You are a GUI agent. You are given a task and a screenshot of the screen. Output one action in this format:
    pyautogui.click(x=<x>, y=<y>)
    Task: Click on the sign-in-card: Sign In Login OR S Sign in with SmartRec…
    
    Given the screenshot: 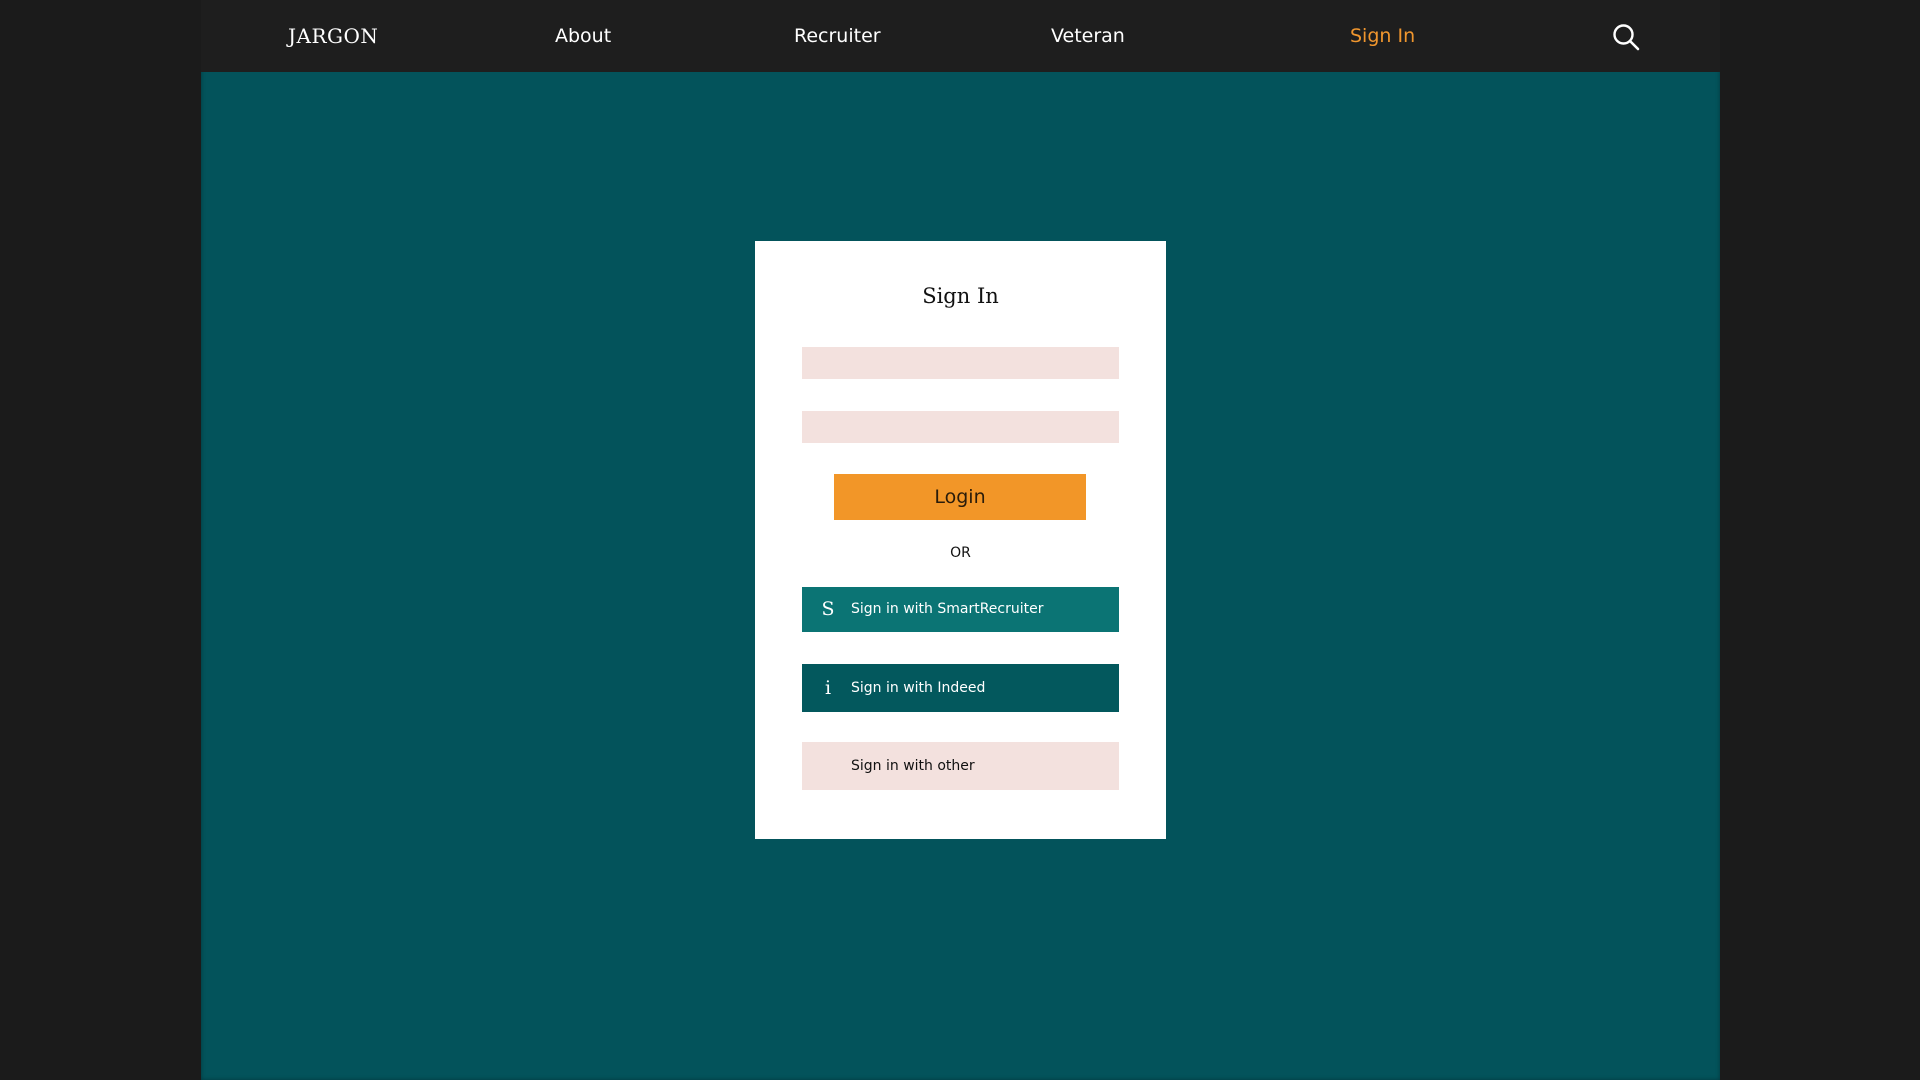 What is the action you would take?
    pyautogui.click(x=960, y=540)
    